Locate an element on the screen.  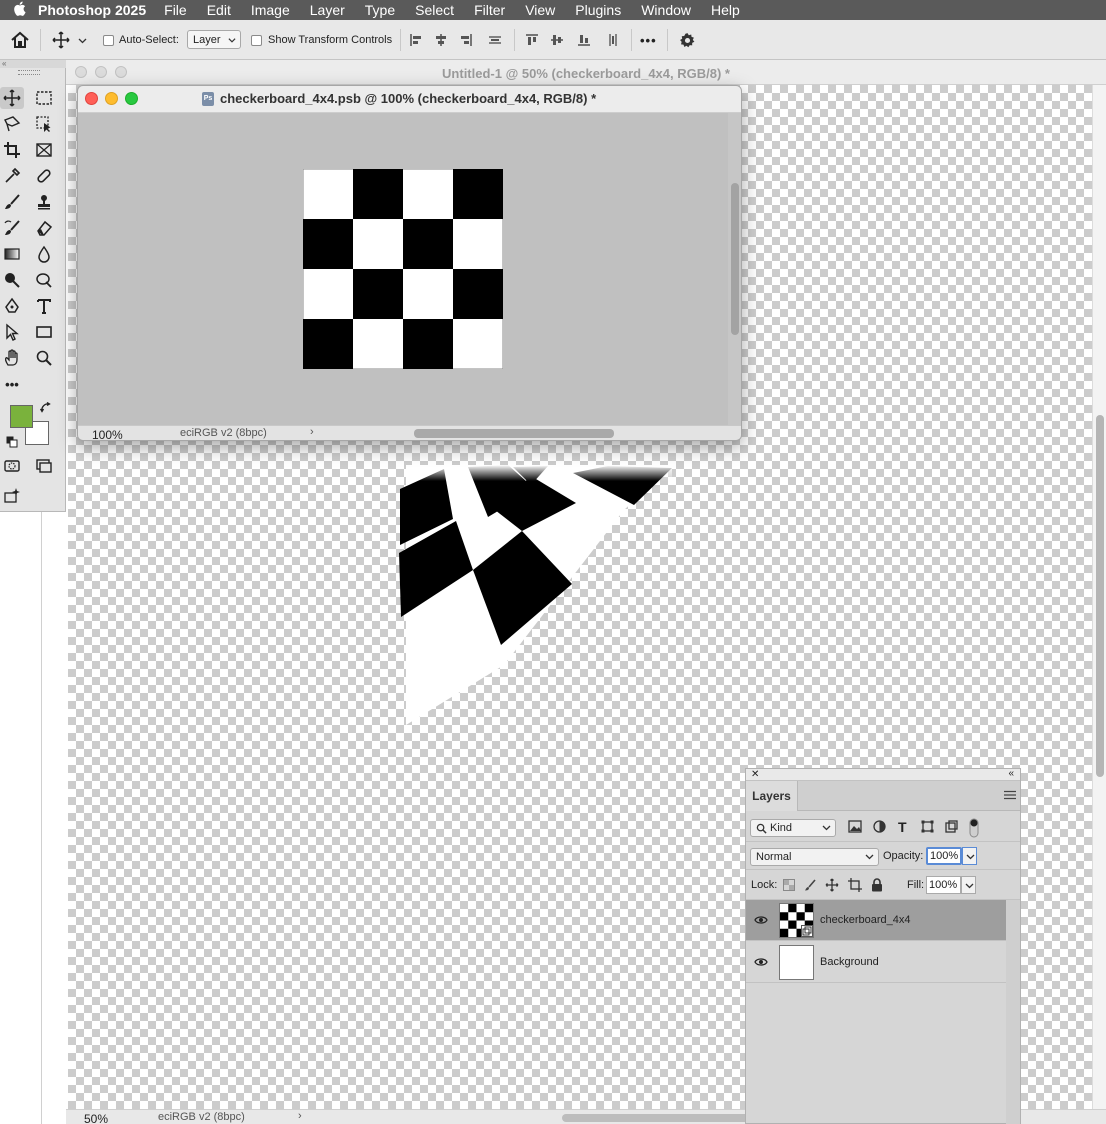
healing-brush-tool-icon is located at coordinates (44, 176).